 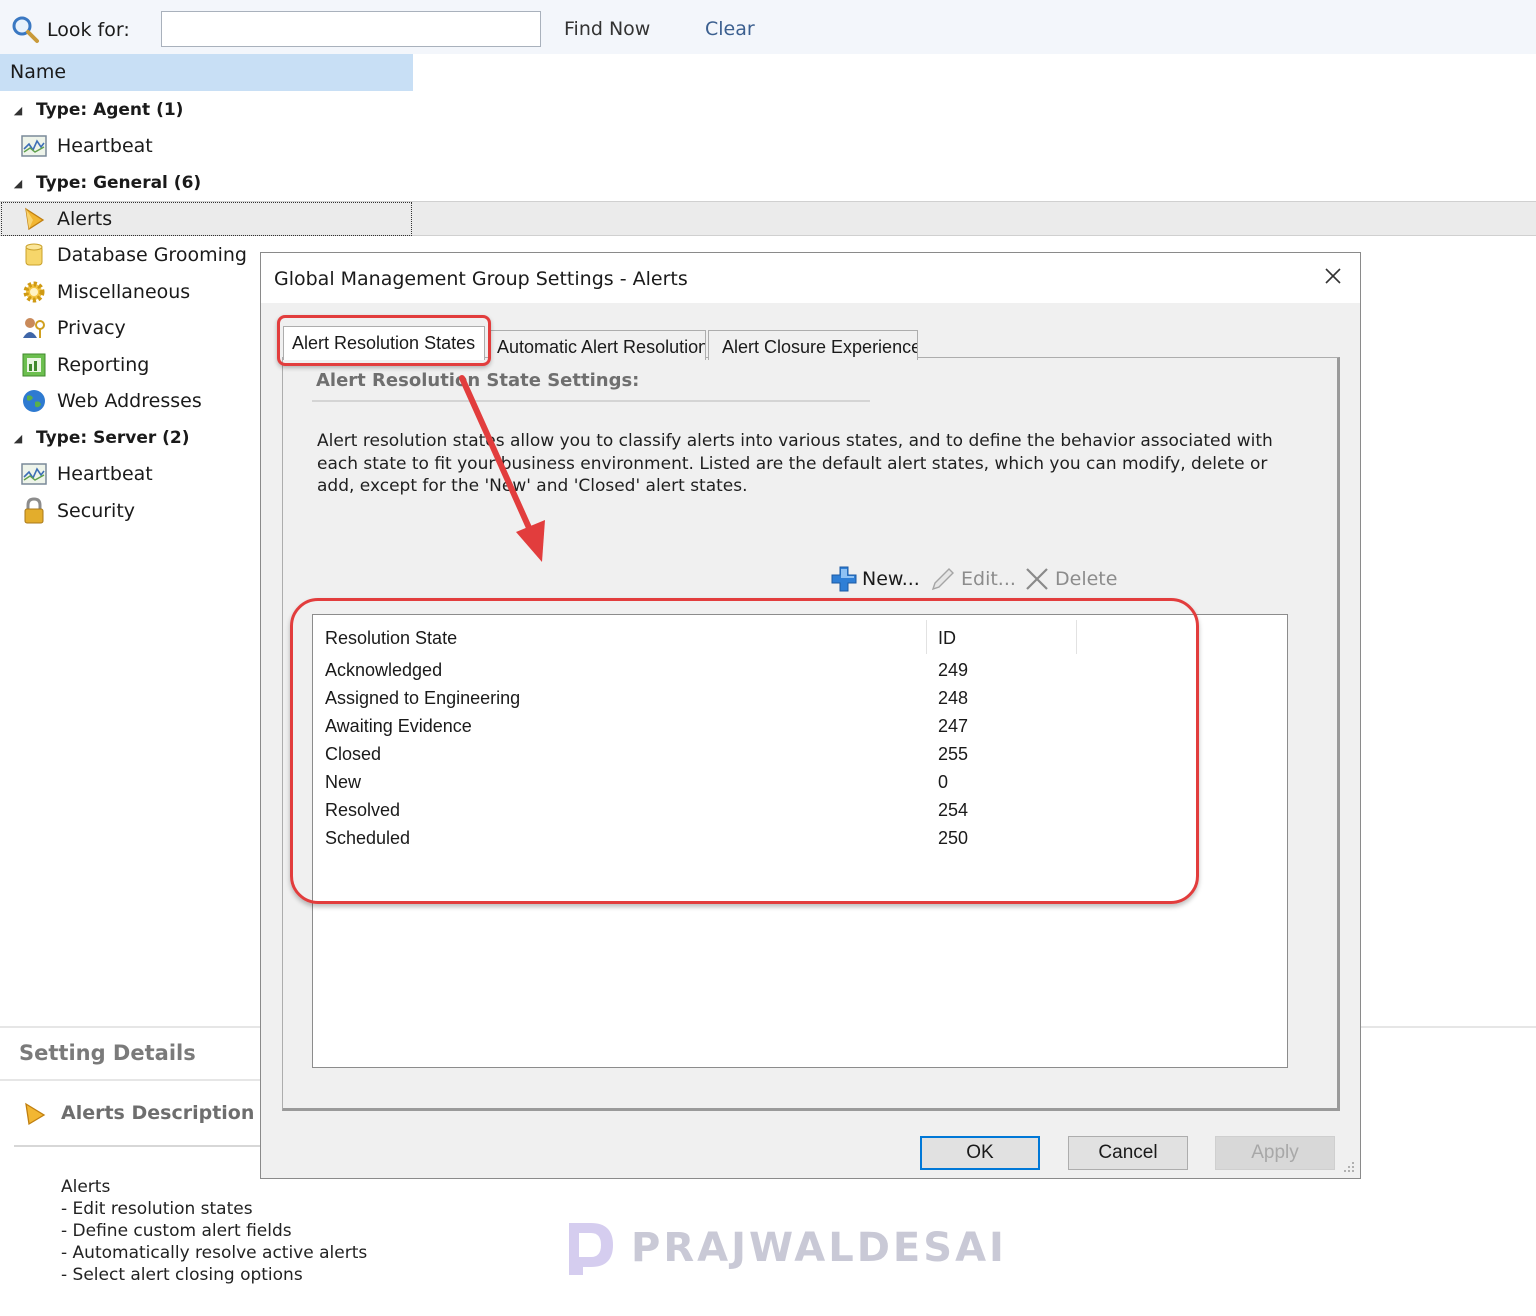 I want to click on watermark-text: PRAJWALDESAI, so click(x=819, y=1248).